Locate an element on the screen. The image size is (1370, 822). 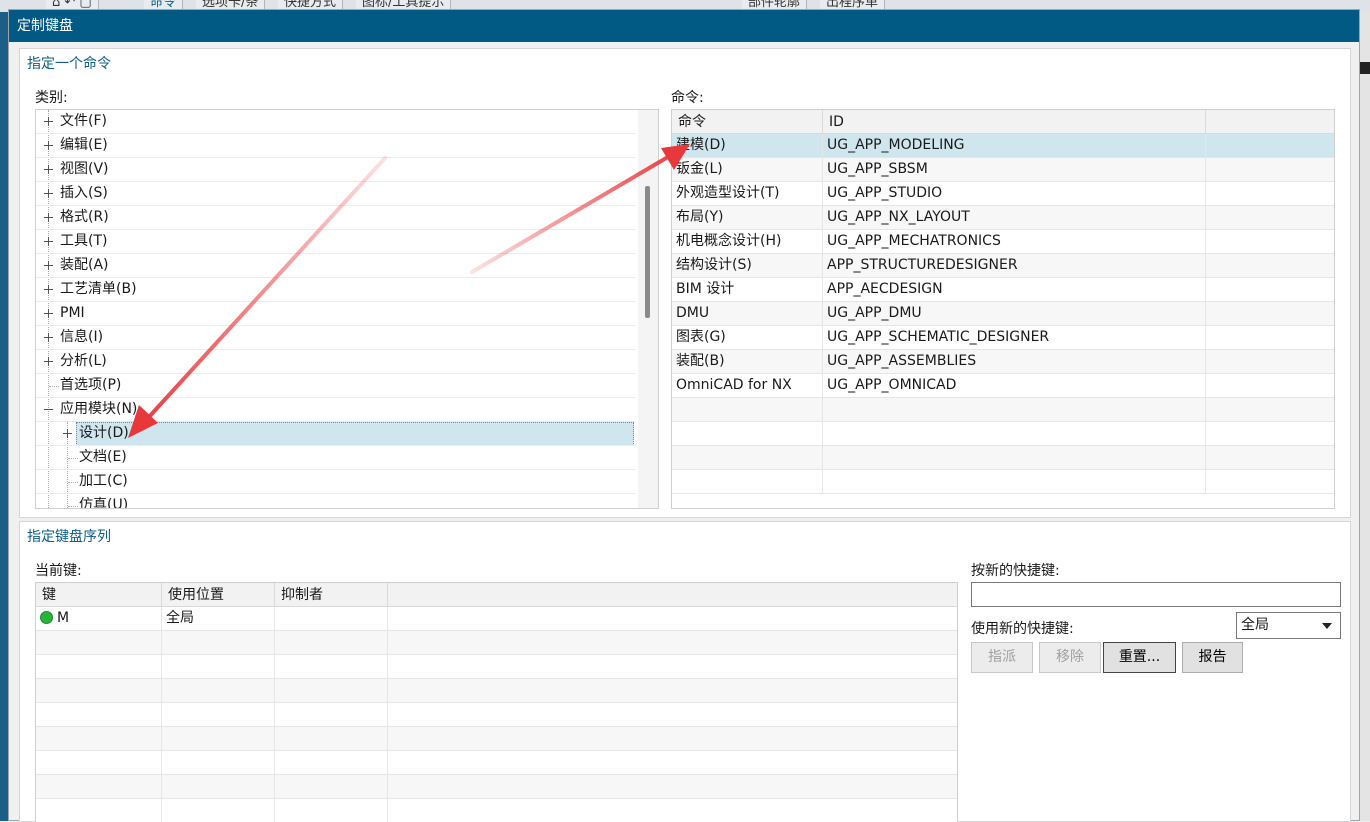
key-sequence-group-title: 指定键盘序列 is located at coordinates (69, 537).